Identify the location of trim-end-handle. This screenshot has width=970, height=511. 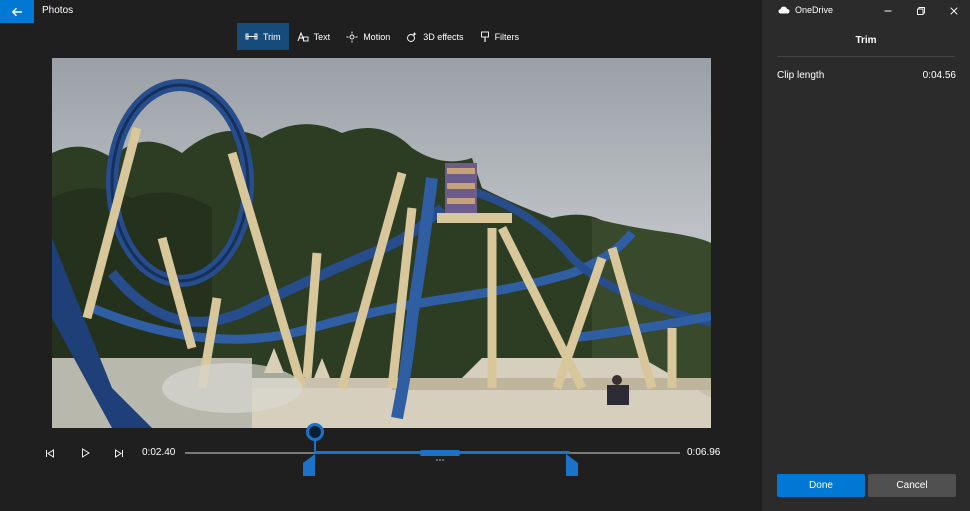
(572, 465).